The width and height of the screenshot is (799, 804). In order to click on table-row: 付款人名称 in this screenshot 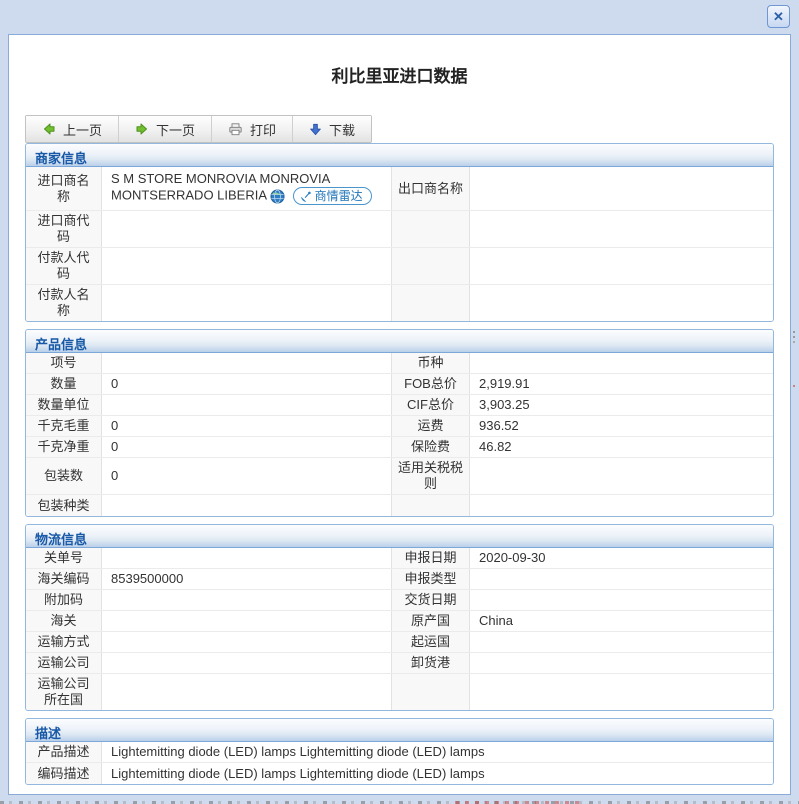, I will do `click(399, 303)`.